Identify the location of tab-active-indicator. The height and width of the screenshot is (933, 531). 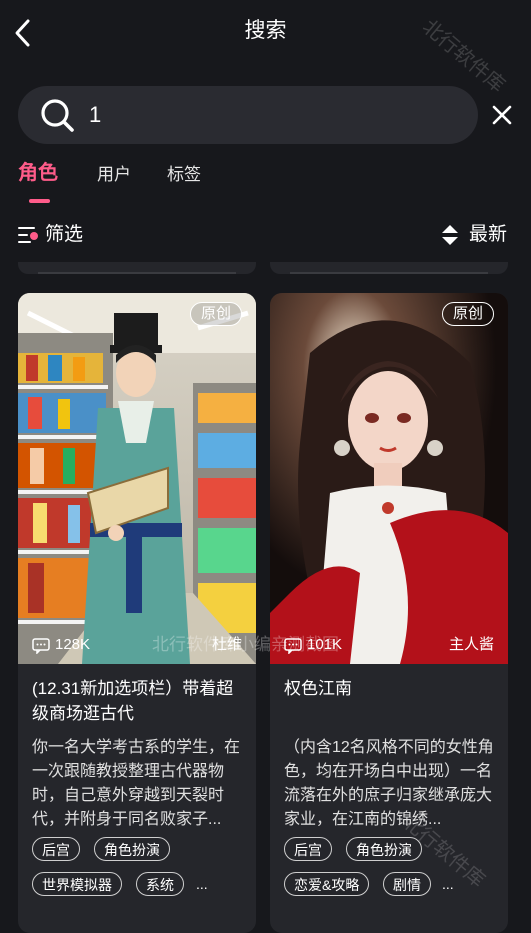
(39, 201).